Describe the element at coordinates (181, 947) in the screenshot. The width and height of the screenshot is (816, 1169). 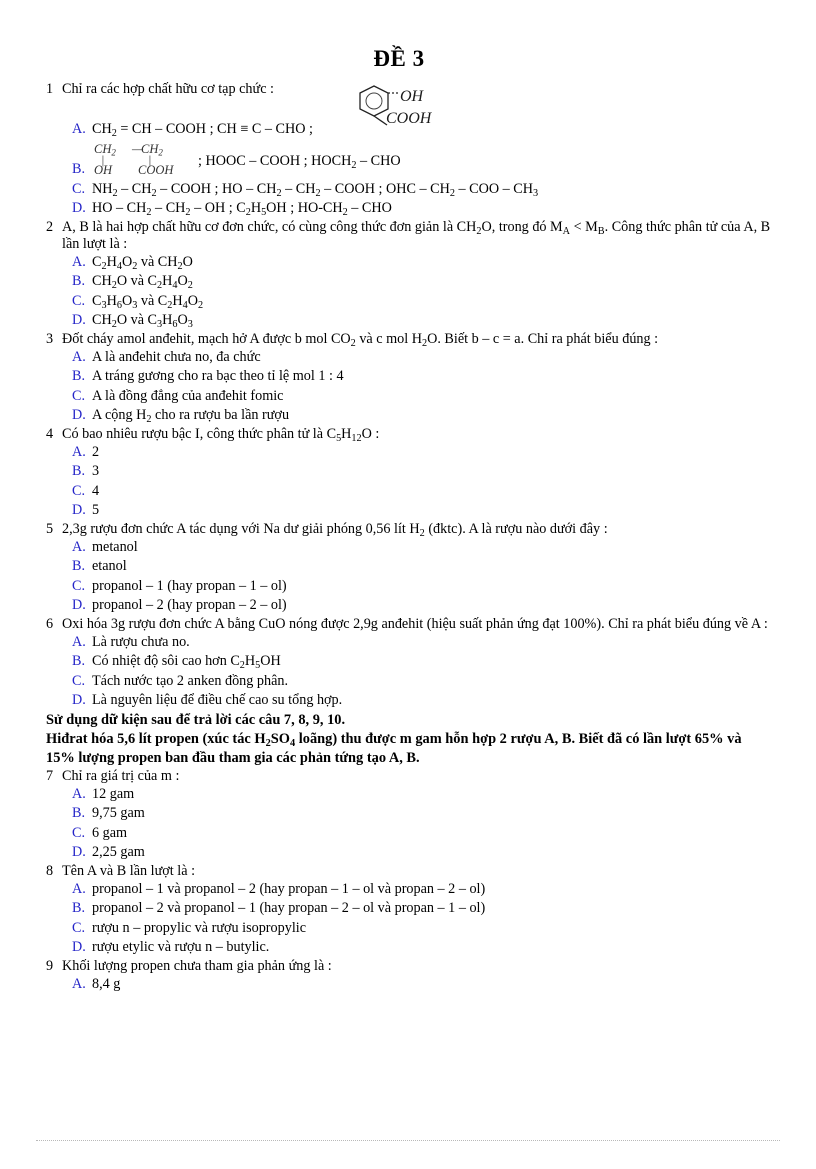
I see `option-text: rượu etylic và rượu n – butylic.` at that location.